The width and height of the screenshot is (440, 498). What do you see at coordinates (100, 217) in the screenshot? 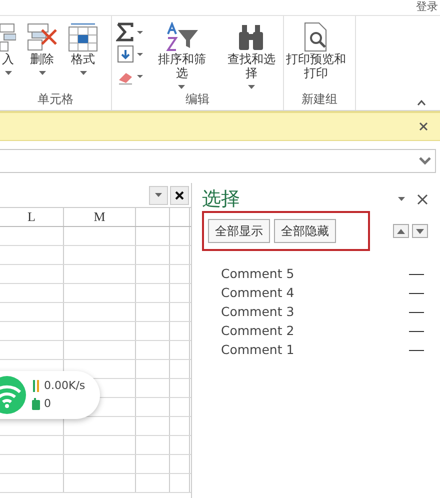
I see `column-header: M` at bounding box center [100, 217].